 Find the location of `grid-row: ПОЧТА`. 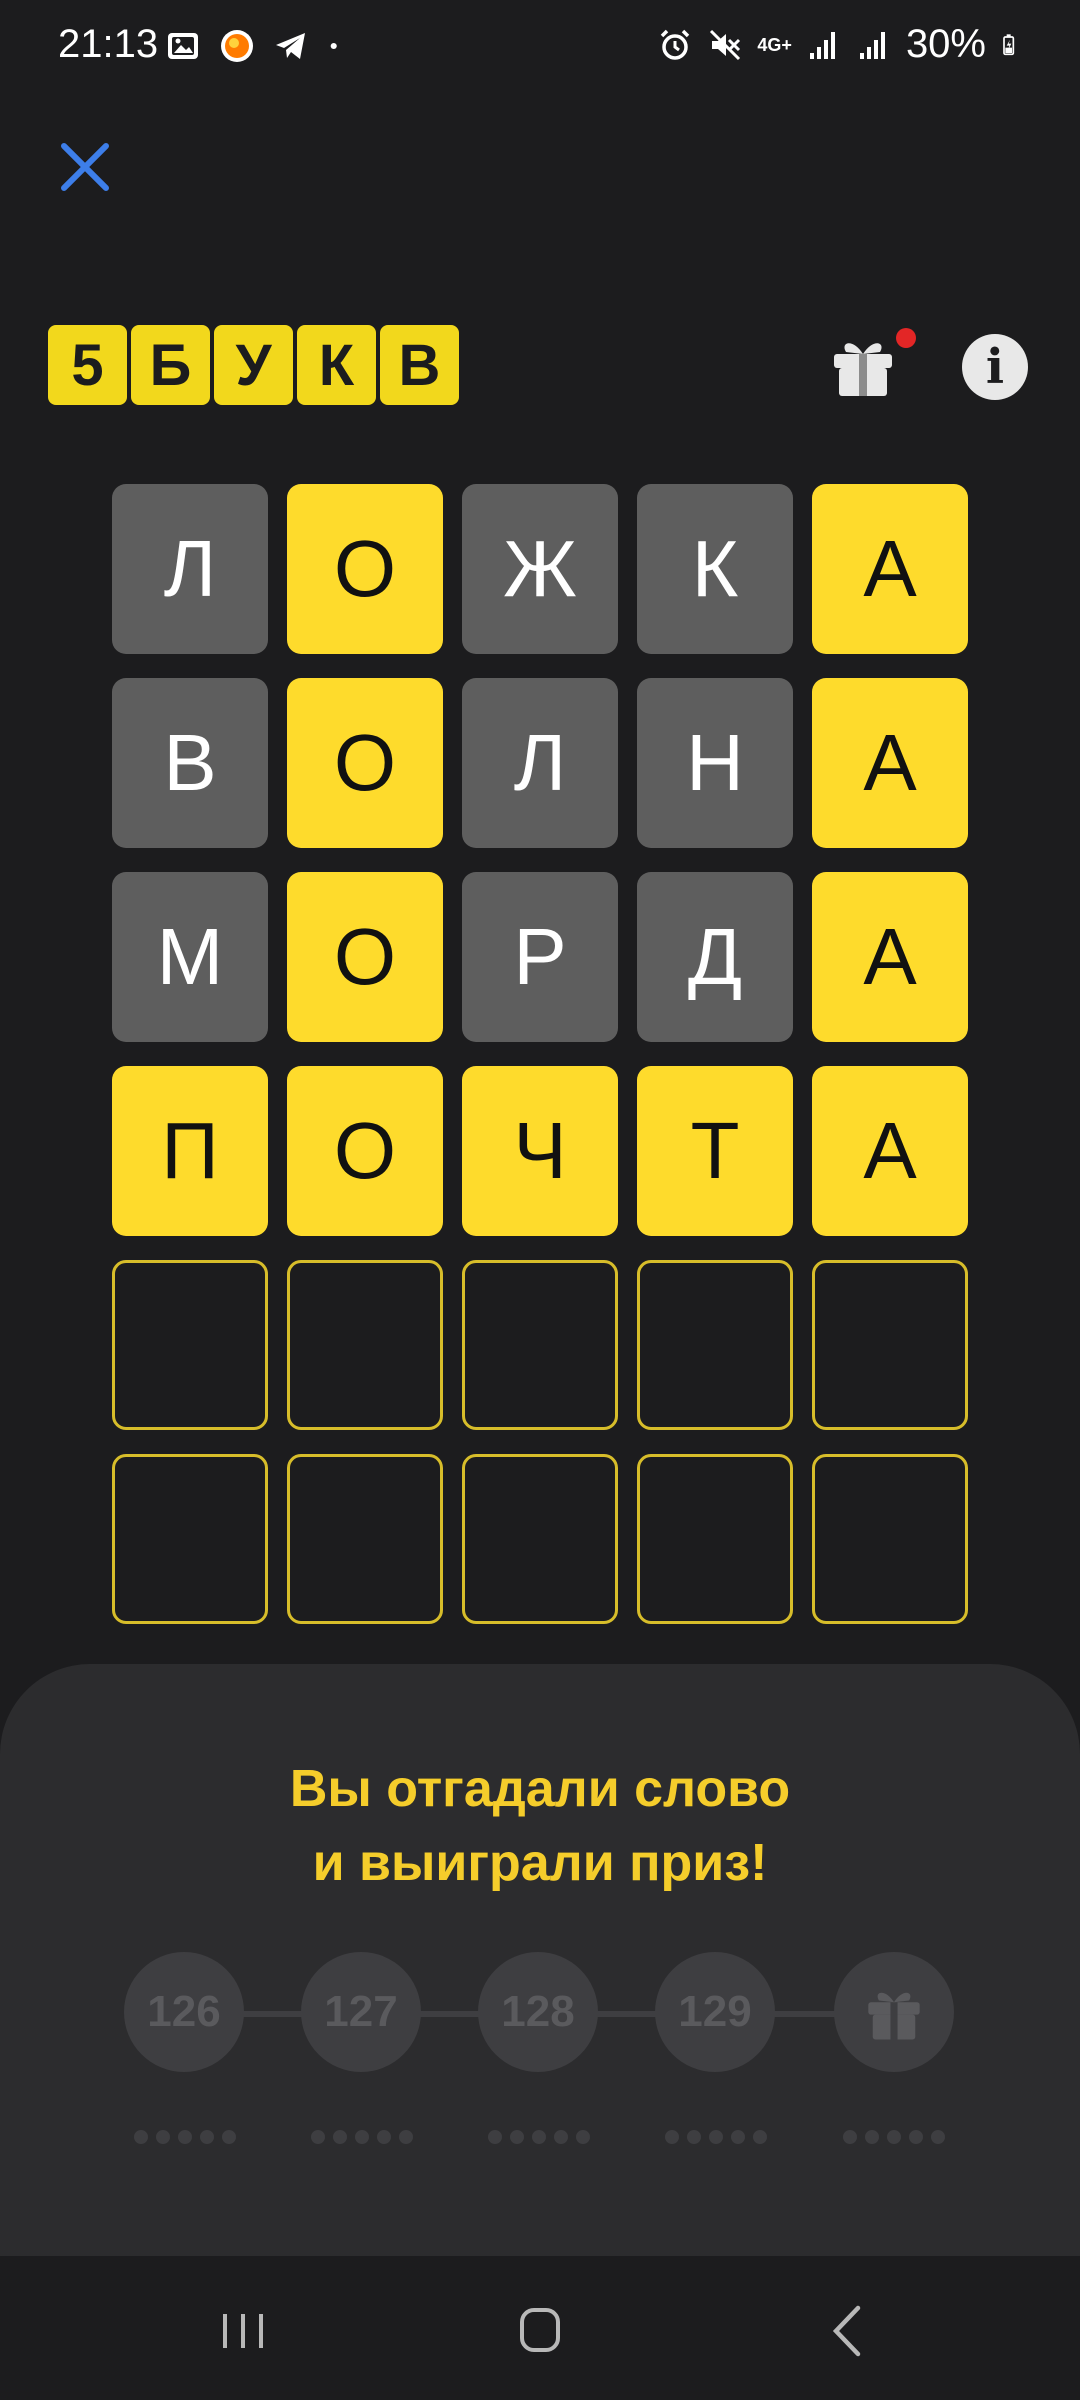

grid-row: ПОЧТА is located at coordinates (540, 1151).